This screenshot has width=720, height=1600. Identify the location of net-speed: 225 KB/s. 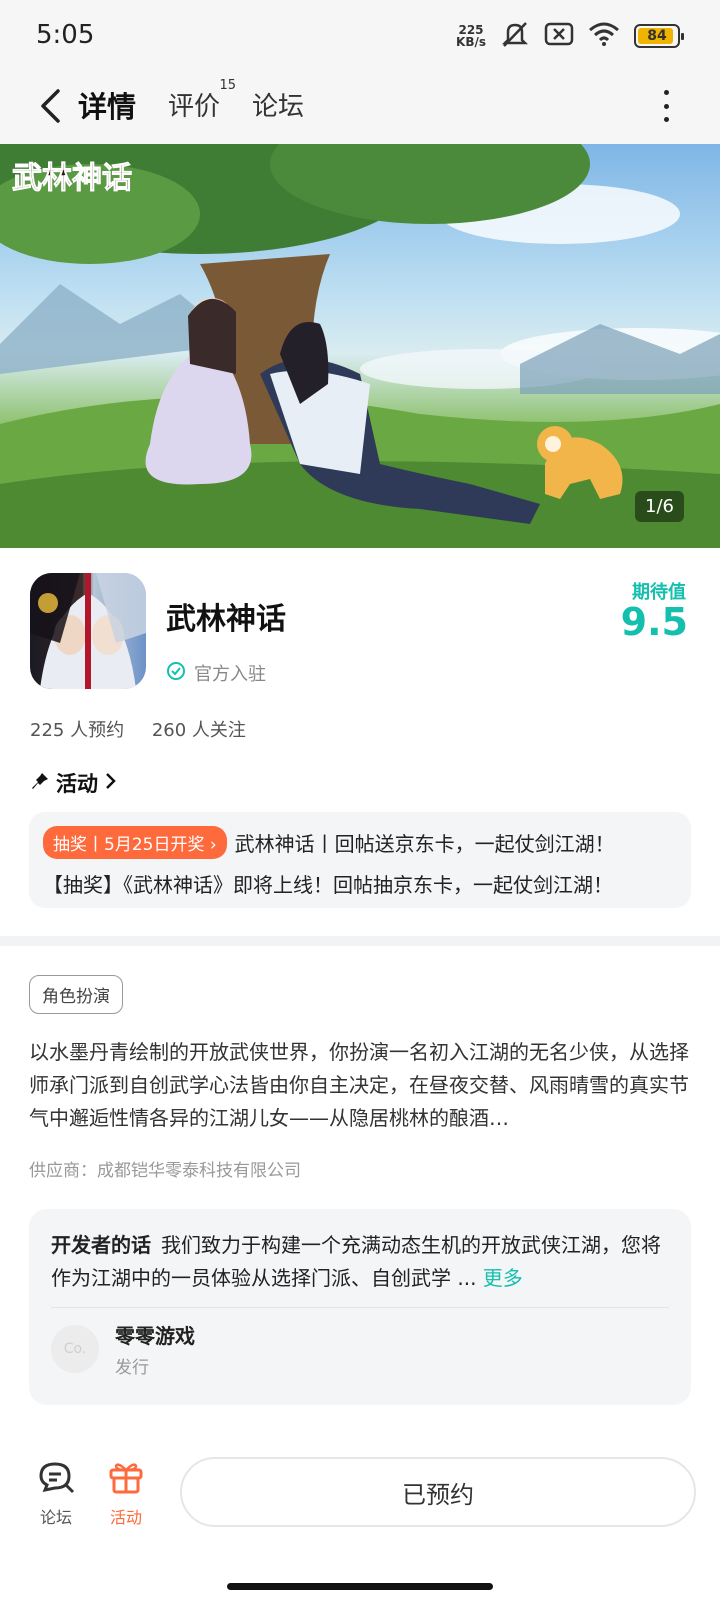
(471, 36).